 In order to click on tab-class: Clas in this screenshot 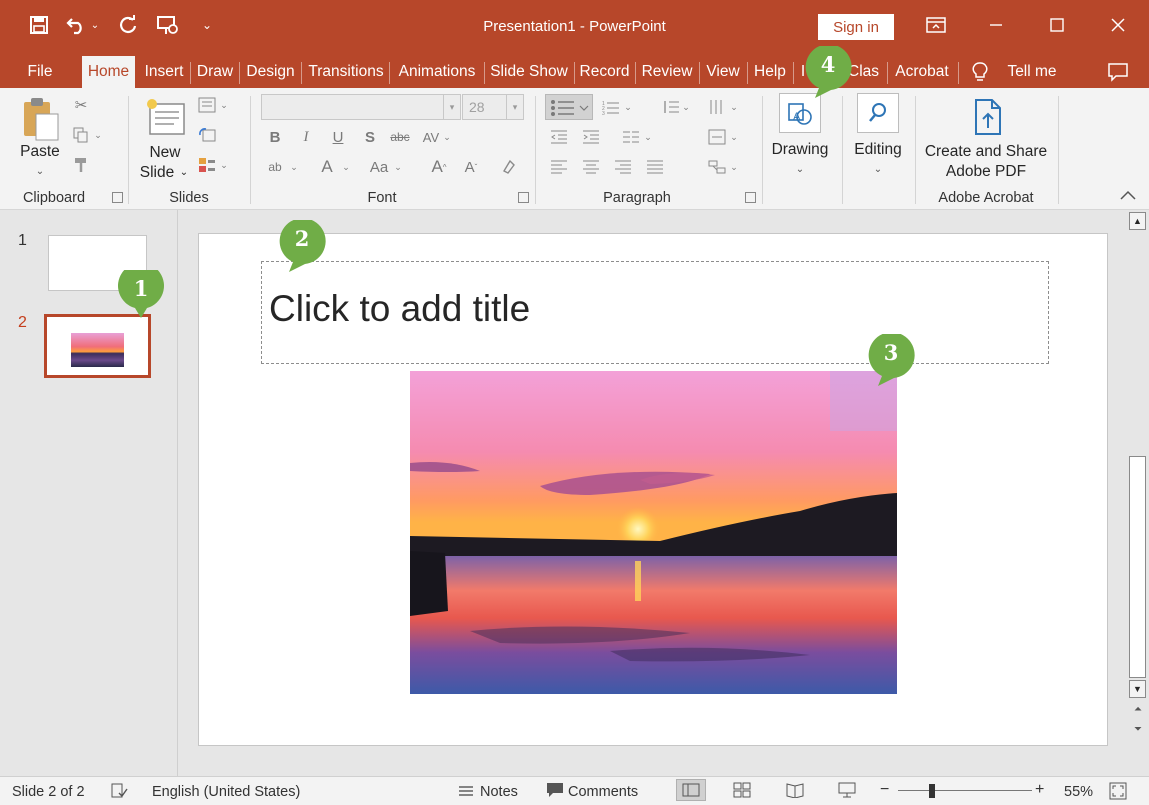, I will do `click(866, 72)`.